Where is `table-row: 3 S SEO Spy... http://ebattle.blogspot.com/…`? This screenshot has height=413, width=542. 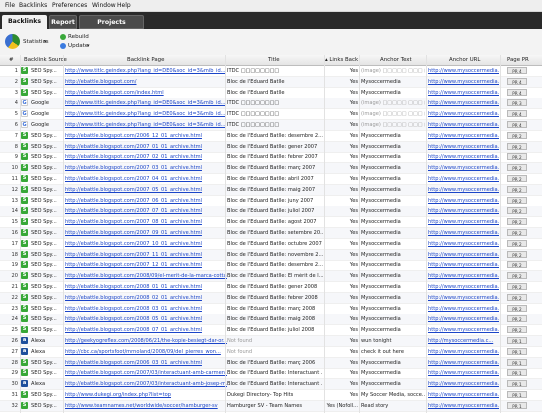 table-row: 3 S SEO Spy... http://ebattle.blogspot.com/… is located at coordinates (271, 93).